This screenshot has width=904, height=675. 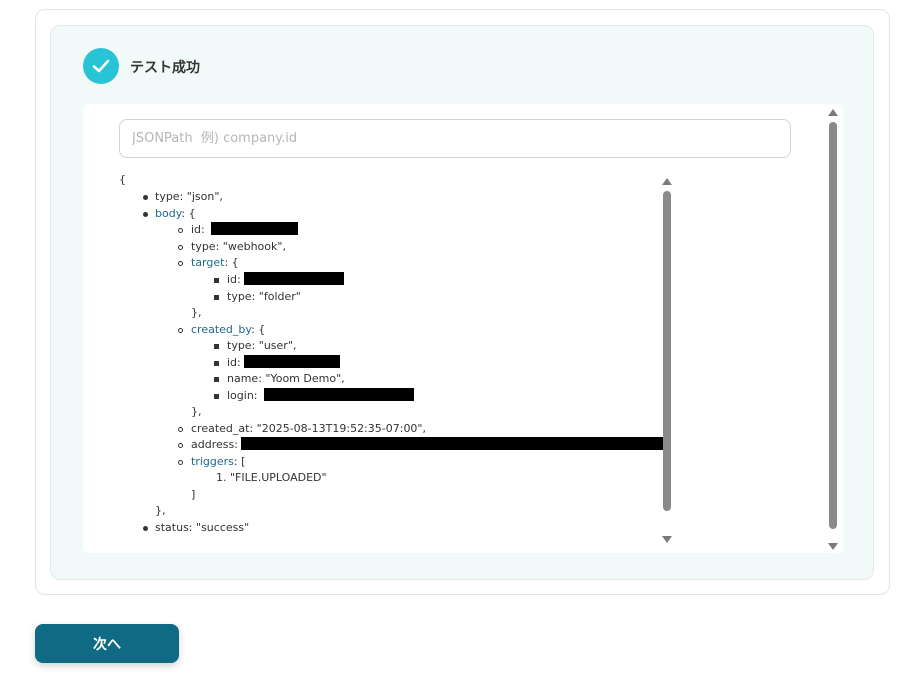 I want to click on json-status-line: status: "success", so click(x=202, y=527).